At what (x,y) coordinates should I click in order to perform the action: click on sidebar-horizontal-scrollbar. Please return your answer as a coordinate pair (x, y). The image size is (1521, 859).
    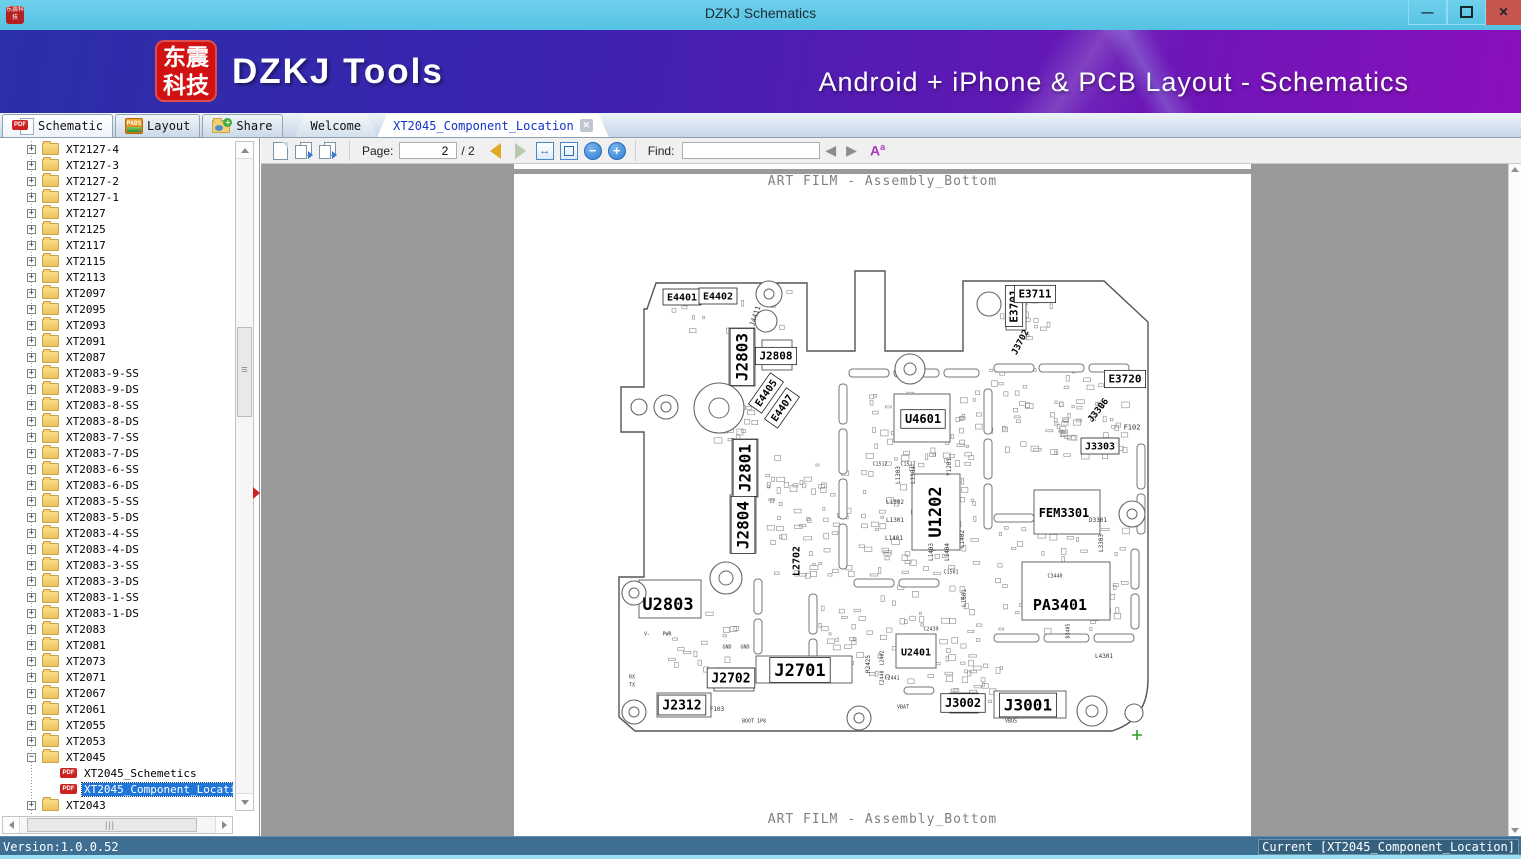
    Looking at the image, I should click on (117, 825).